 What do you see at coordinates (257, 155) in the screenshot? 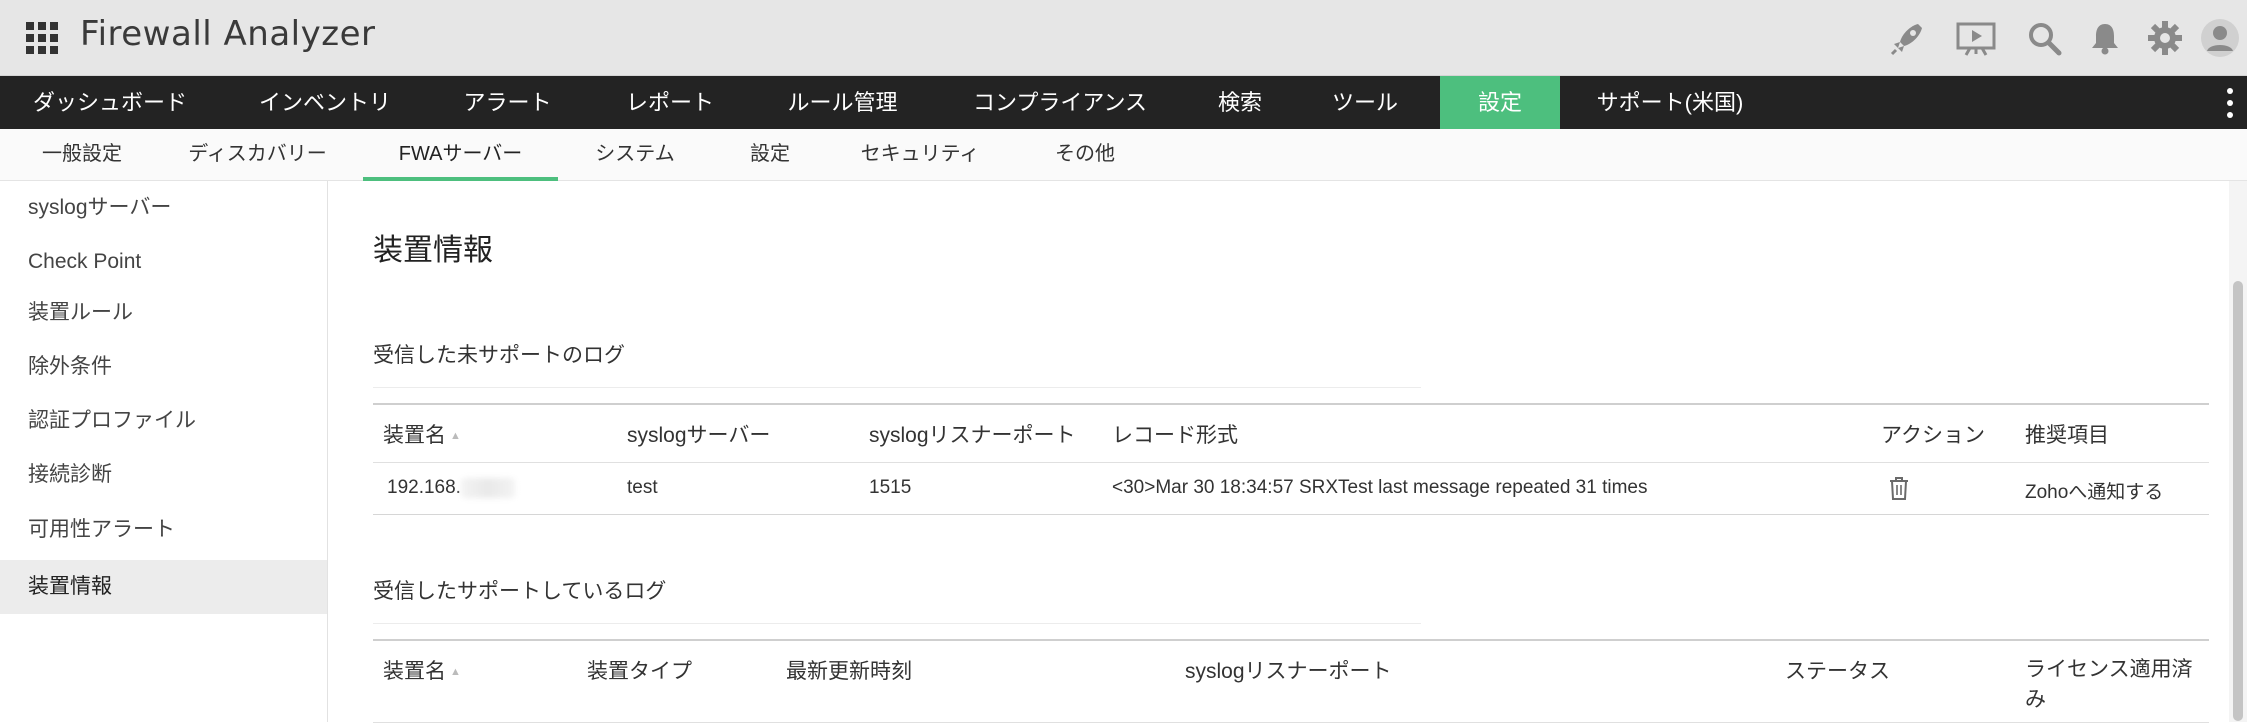
I see `tab-discovery: ディスカバリー` at bounding box center [257, 155].